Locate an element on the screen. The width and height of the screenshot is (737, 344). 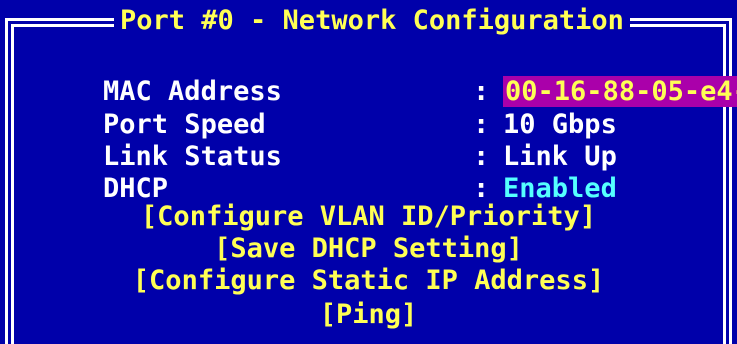
window-title: Port #0 - Network Configuration is located at coordinates (372, 21).